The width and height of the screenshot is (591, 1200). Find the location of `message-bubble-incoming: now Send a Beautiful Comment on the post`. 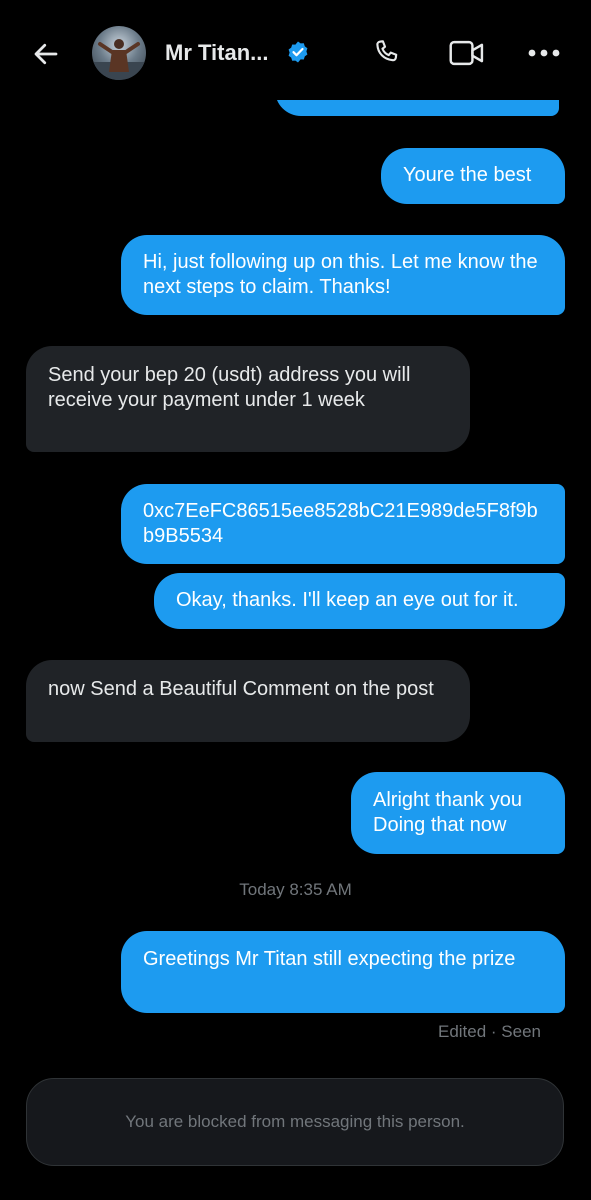

message-bubble-incoming: now Send a Beautiful Comment on the post is located at coordinates (248, 701).